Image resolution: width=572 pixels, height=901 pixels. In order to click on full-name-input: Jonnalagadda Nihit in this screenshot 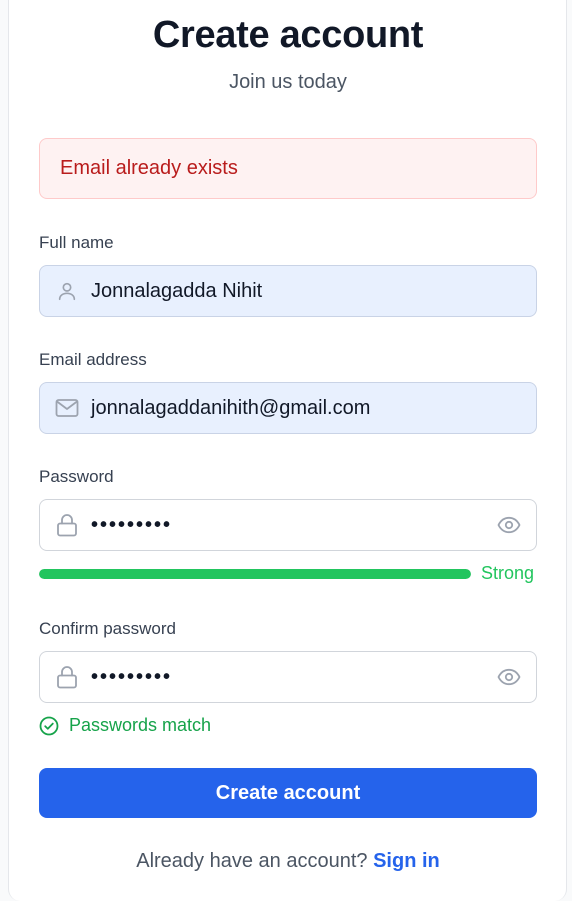, I will do `click(313, 291)`.